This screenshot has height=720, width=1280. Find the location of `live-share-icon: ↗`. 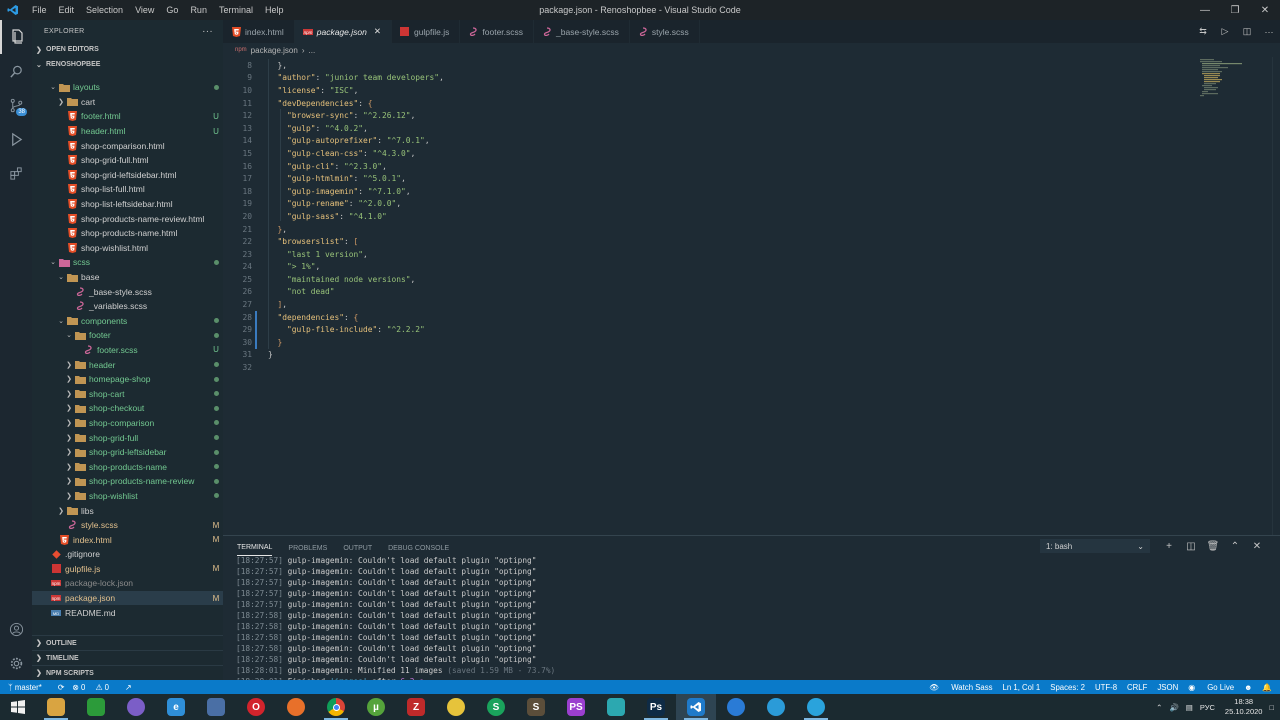

live-share-icon: ↗ is located at coordinates (128, 687).